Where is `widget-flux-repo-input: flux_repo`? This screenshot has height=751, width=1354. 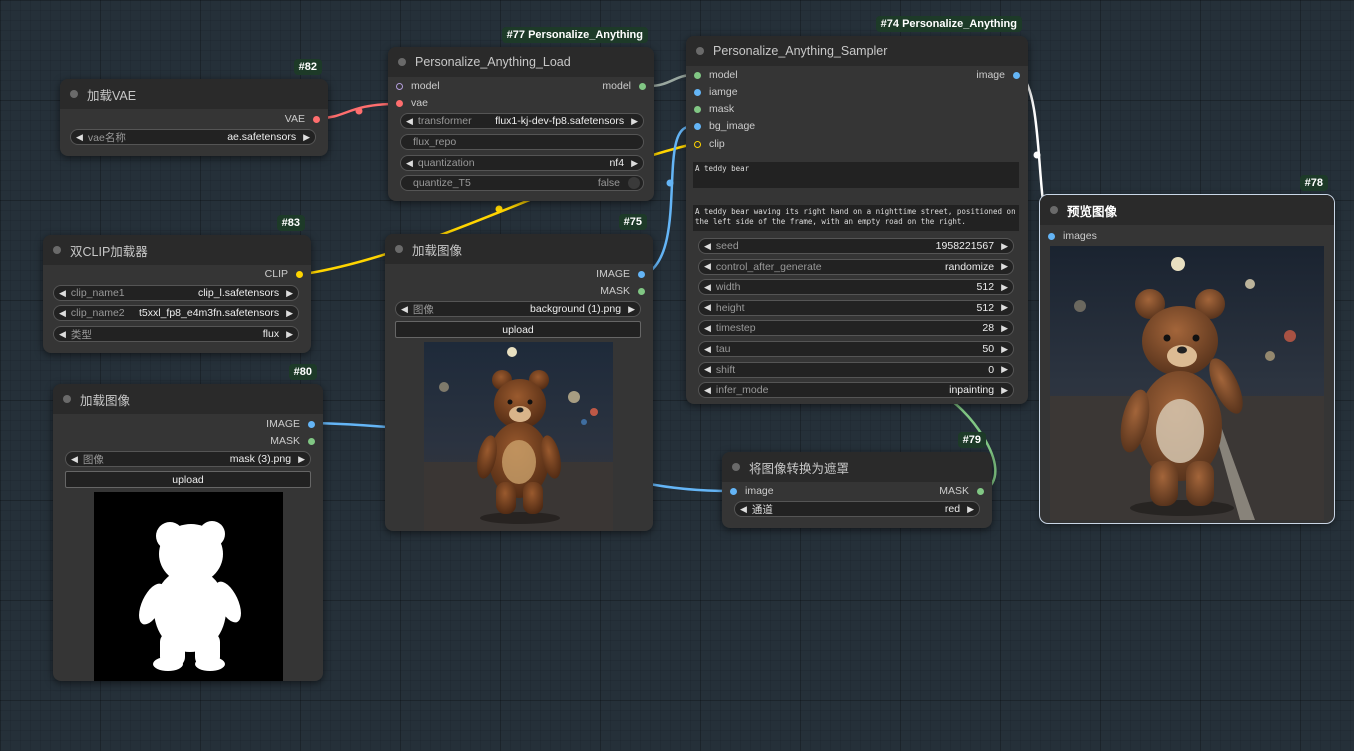
widget-flux-repo-input: flux_repo is located at coordinates (522, 142).